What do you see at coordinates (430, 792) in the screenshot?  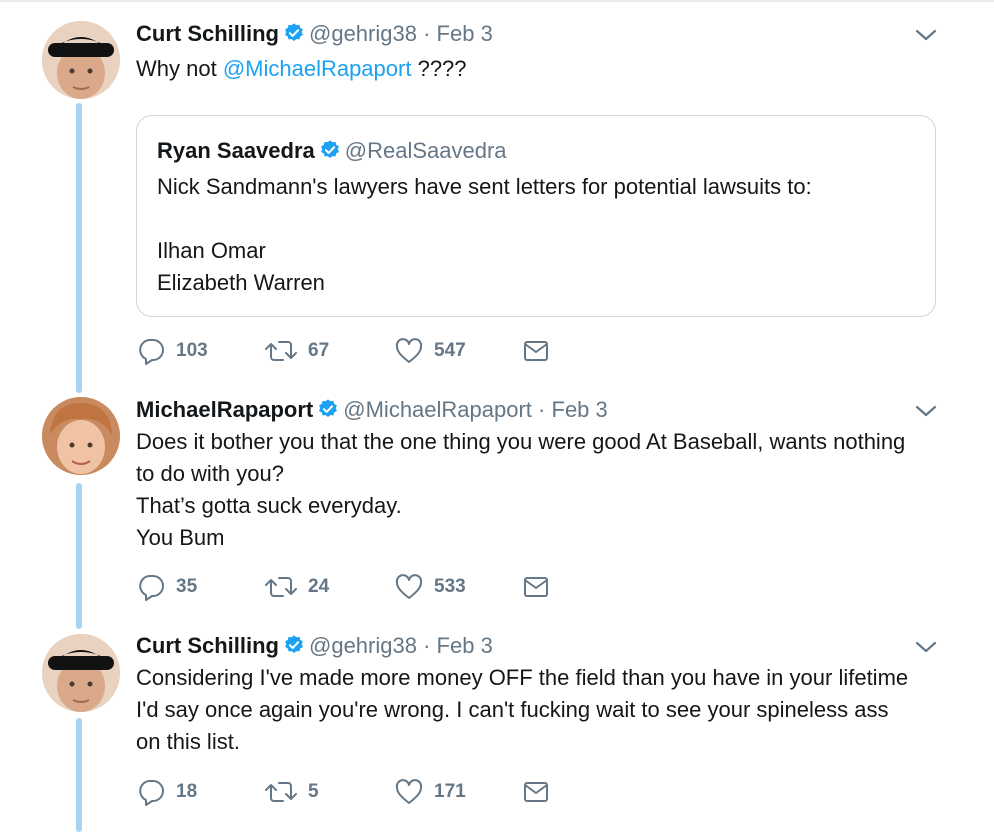 I see `like-button: 171` at bounding box center [430, 792].